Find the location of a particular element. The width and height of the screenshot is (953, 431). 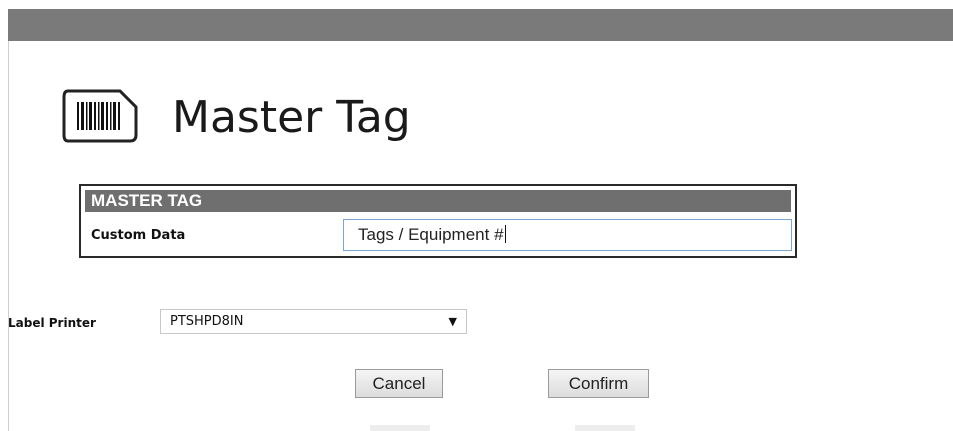

top-bar is located at coordinates (480, 25).